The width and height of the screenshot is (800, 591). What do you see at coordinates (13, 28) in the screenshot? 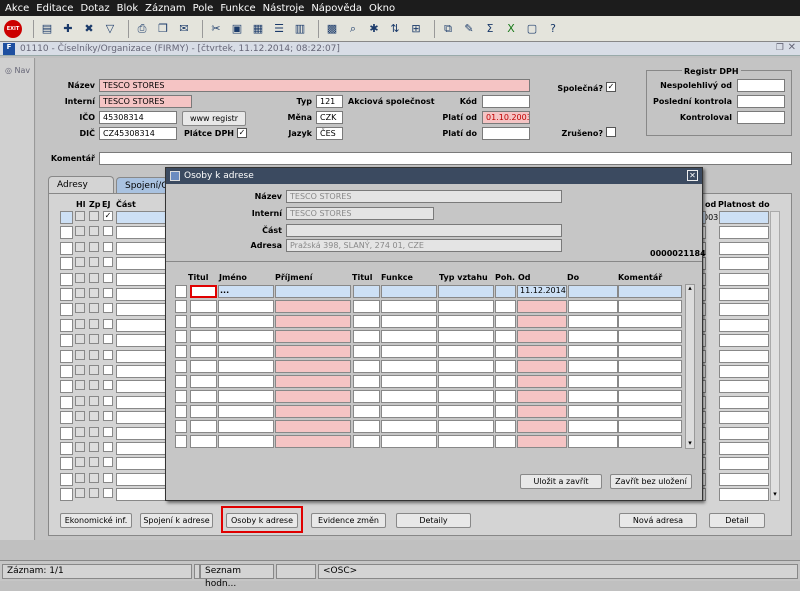
I see `exit-button: EXIT` at bounding box center [13, 28].